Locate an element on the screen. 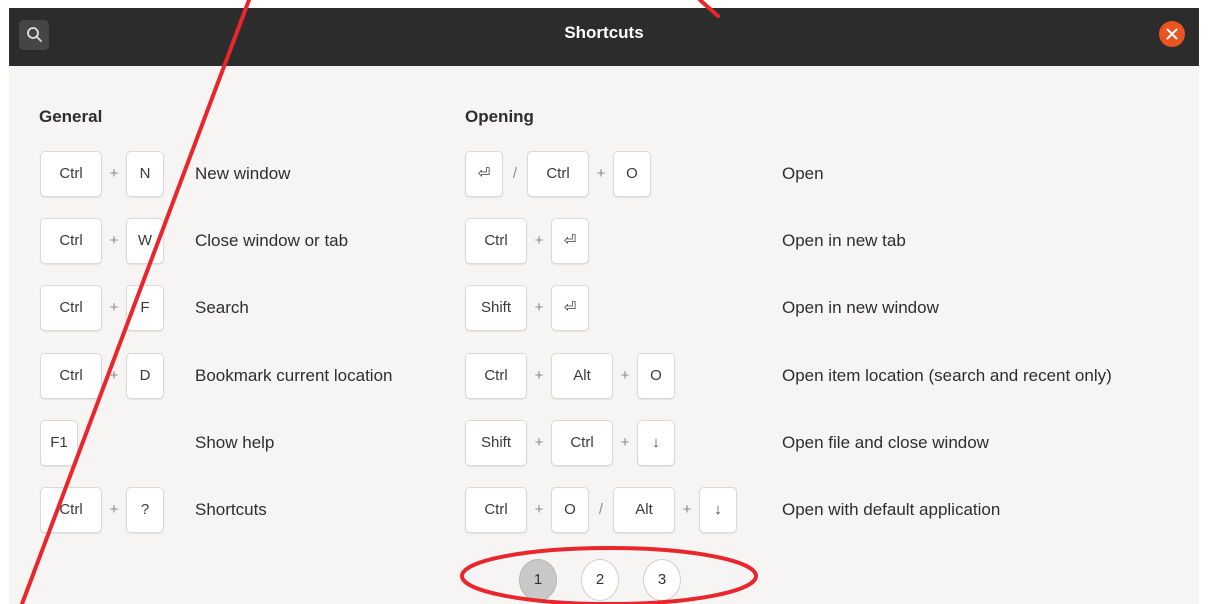 The height and width of the screenshot is (604, 1208). shortcut-description: Close window or tab is located at coordinates (272, 240).